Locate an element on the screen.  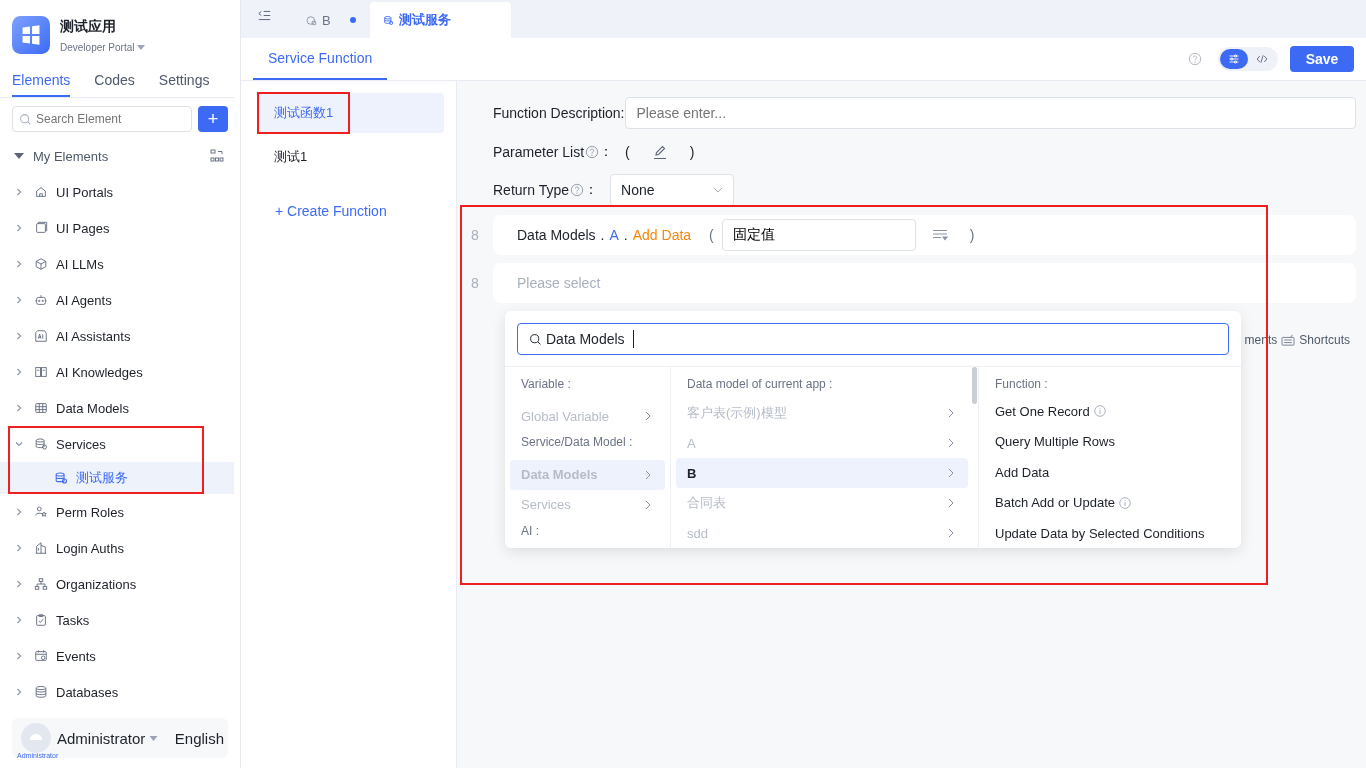
tree-item: UI Portals is located at coordinates (85, 192).